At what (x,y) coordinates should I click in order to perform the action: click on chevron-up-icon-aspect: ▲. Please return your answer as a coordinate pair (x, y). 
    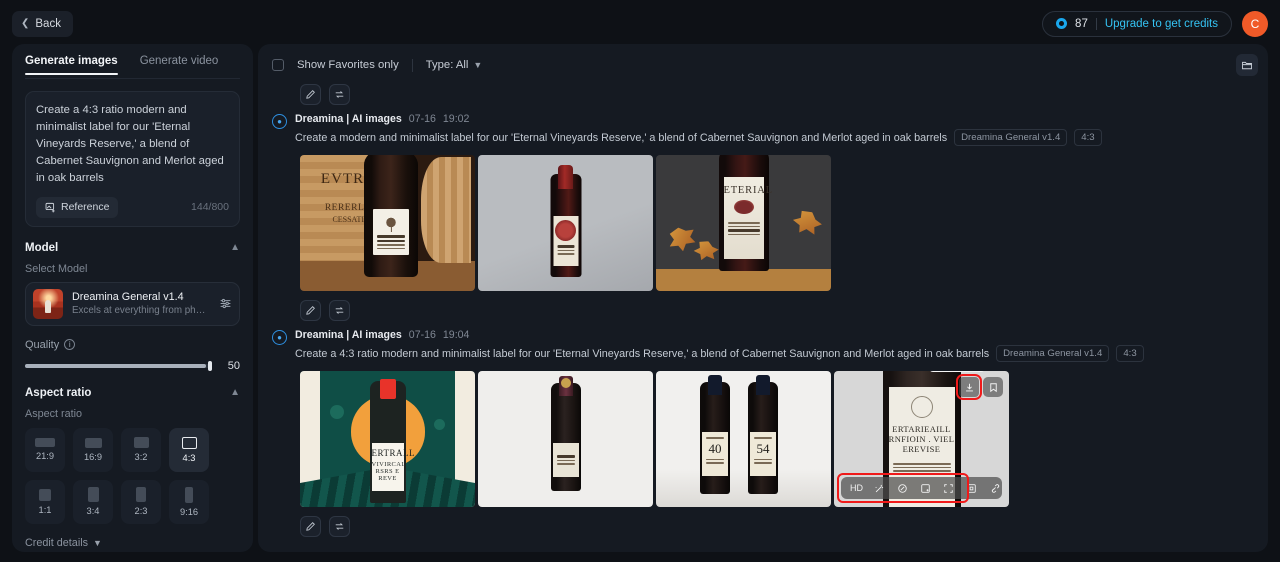
    Looking at the image, I should click on (235, 392).